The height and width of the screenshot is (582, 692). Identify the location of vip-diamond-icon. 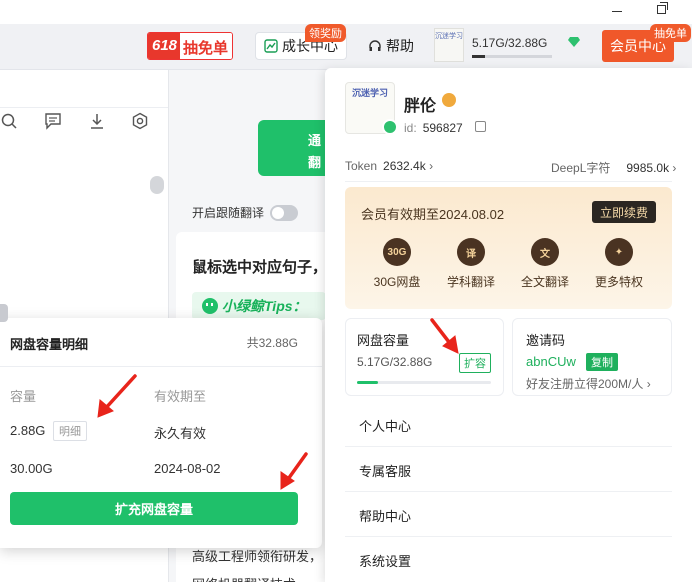
(390, 127).